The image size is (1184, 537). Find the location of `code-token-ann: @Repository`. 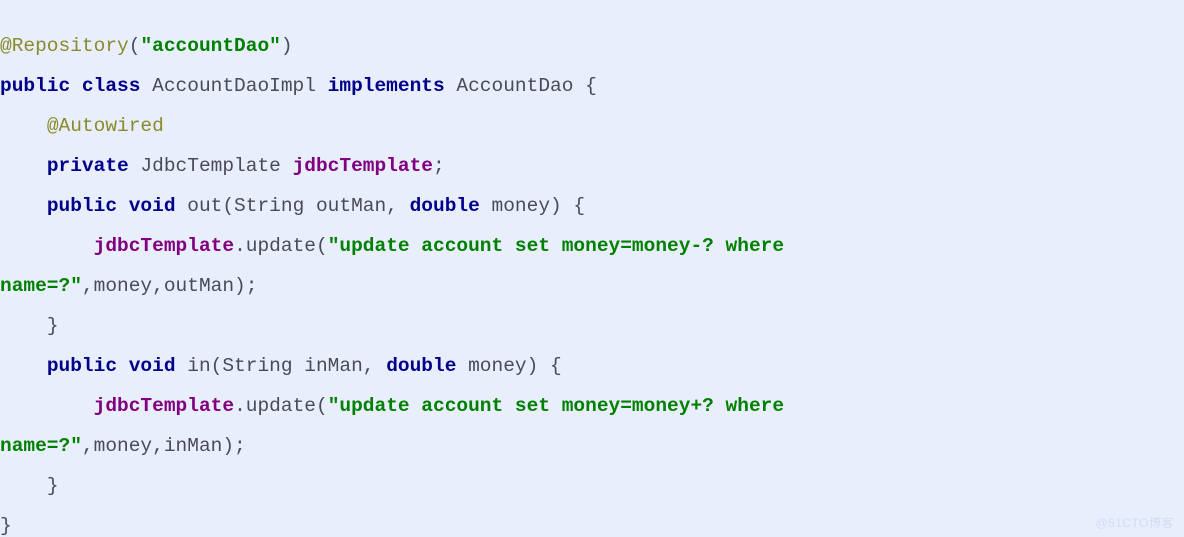

code-token-ann: @Repository is located at coordinates (64, 46).